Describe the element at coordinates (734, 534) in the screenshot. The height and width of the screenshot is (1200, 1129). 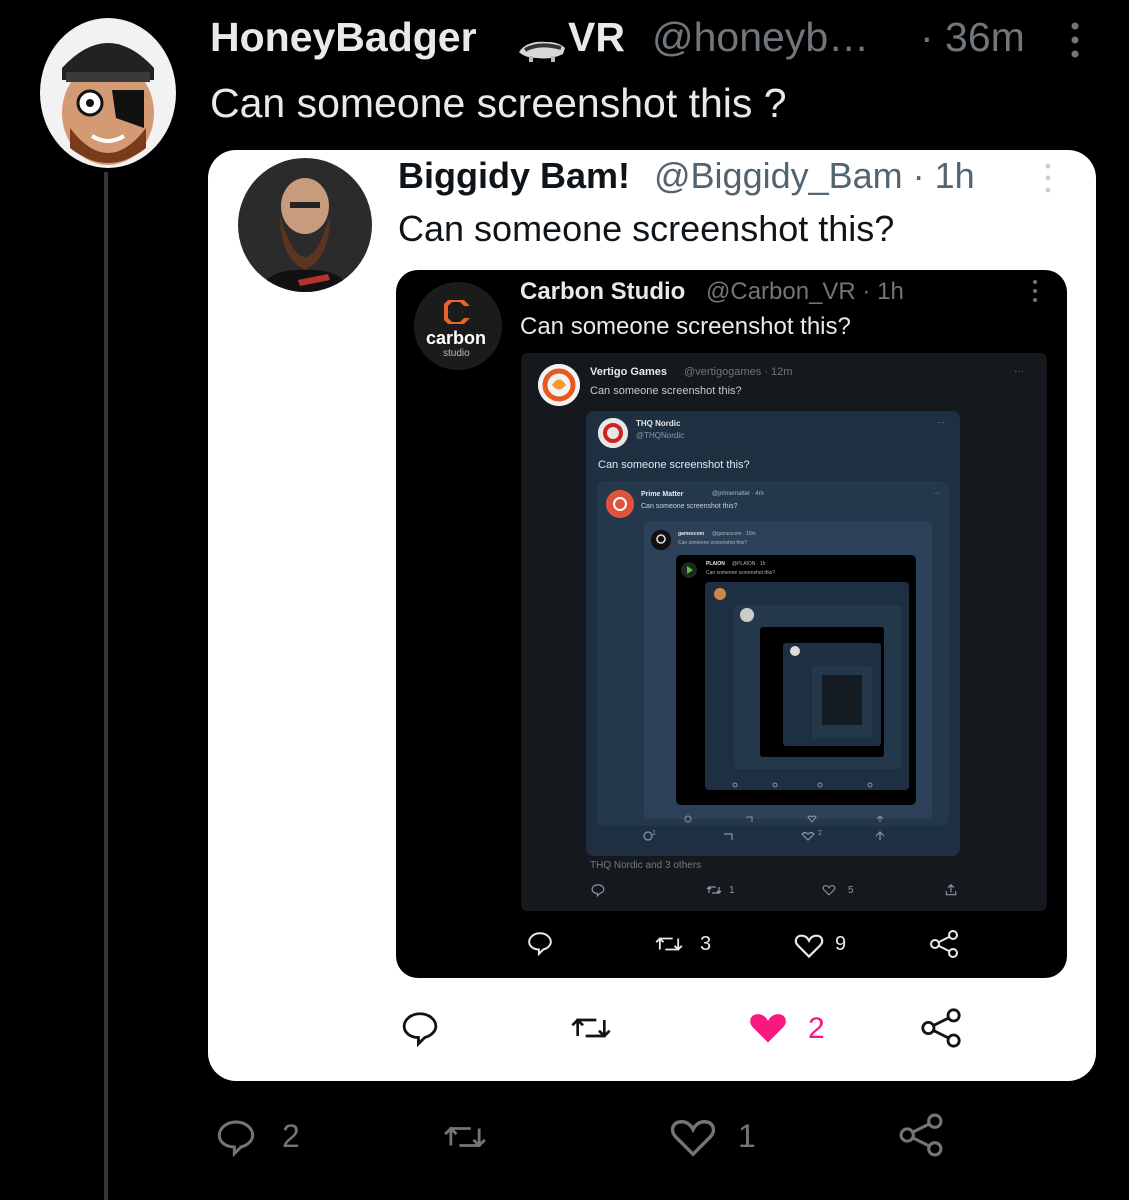
I see `author-handle: @gamescom · 10m` at that location.